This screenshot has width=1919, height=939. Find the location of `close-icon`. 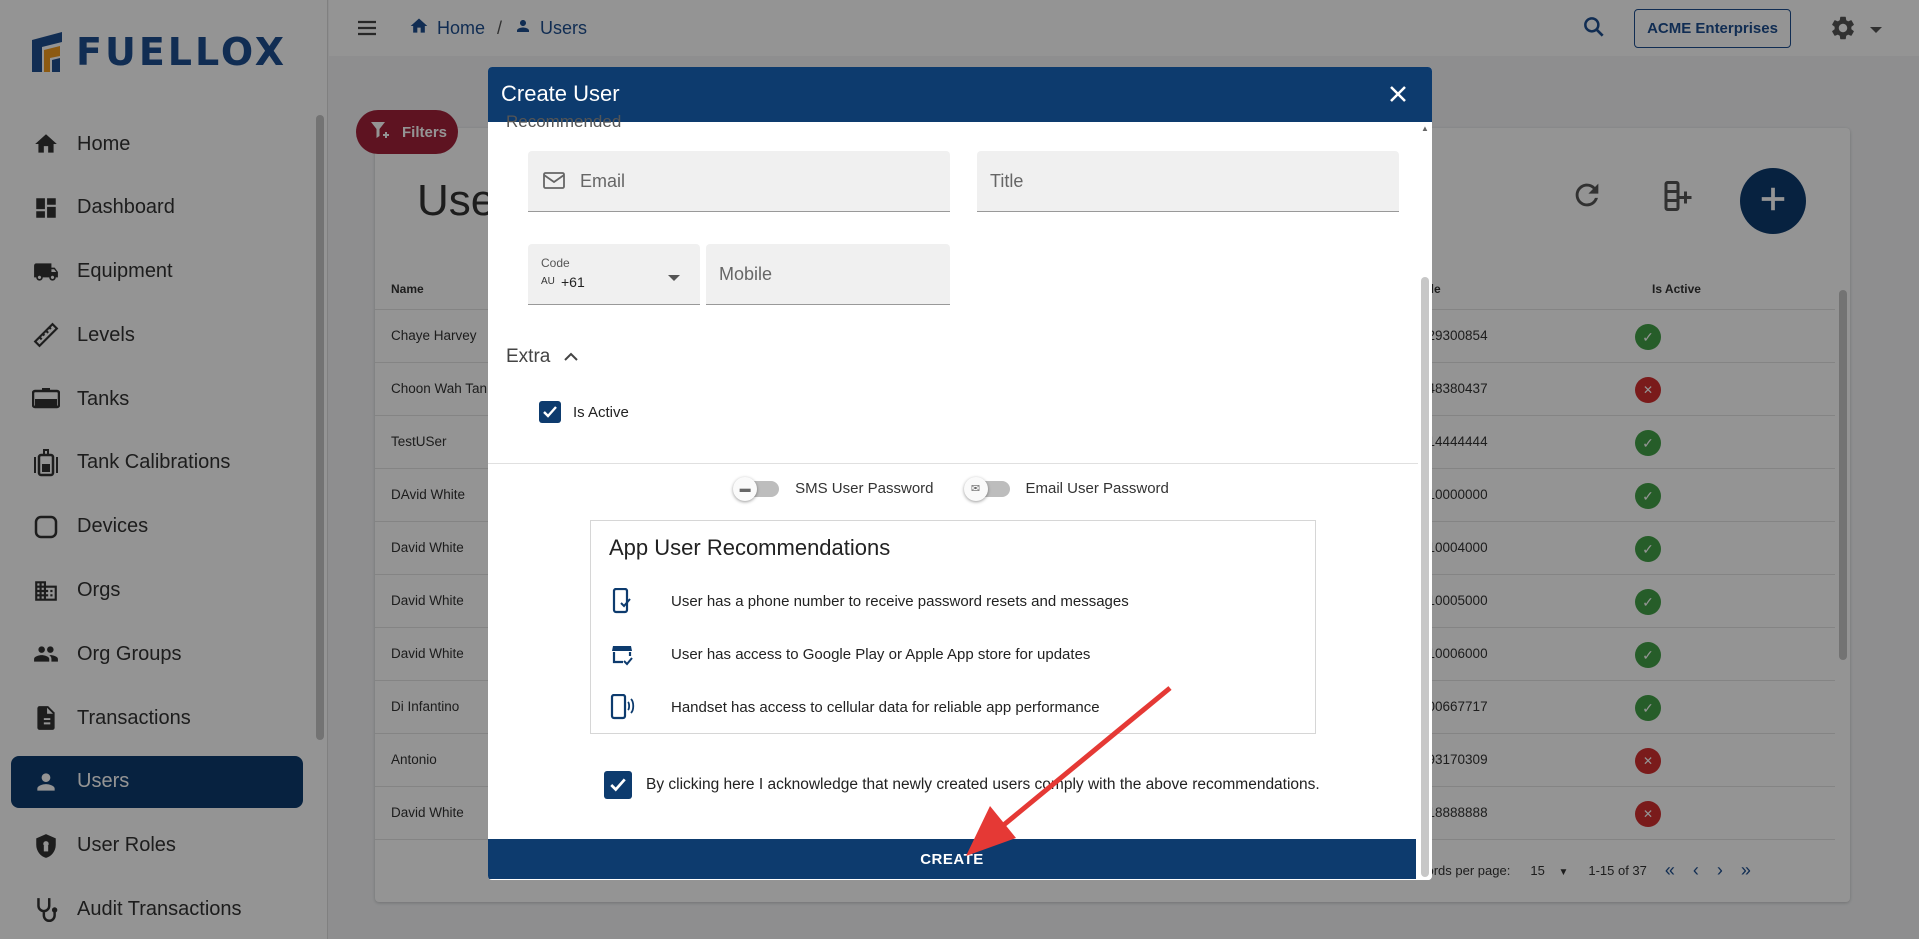

close-icon is located at coordinates (1398, 96).